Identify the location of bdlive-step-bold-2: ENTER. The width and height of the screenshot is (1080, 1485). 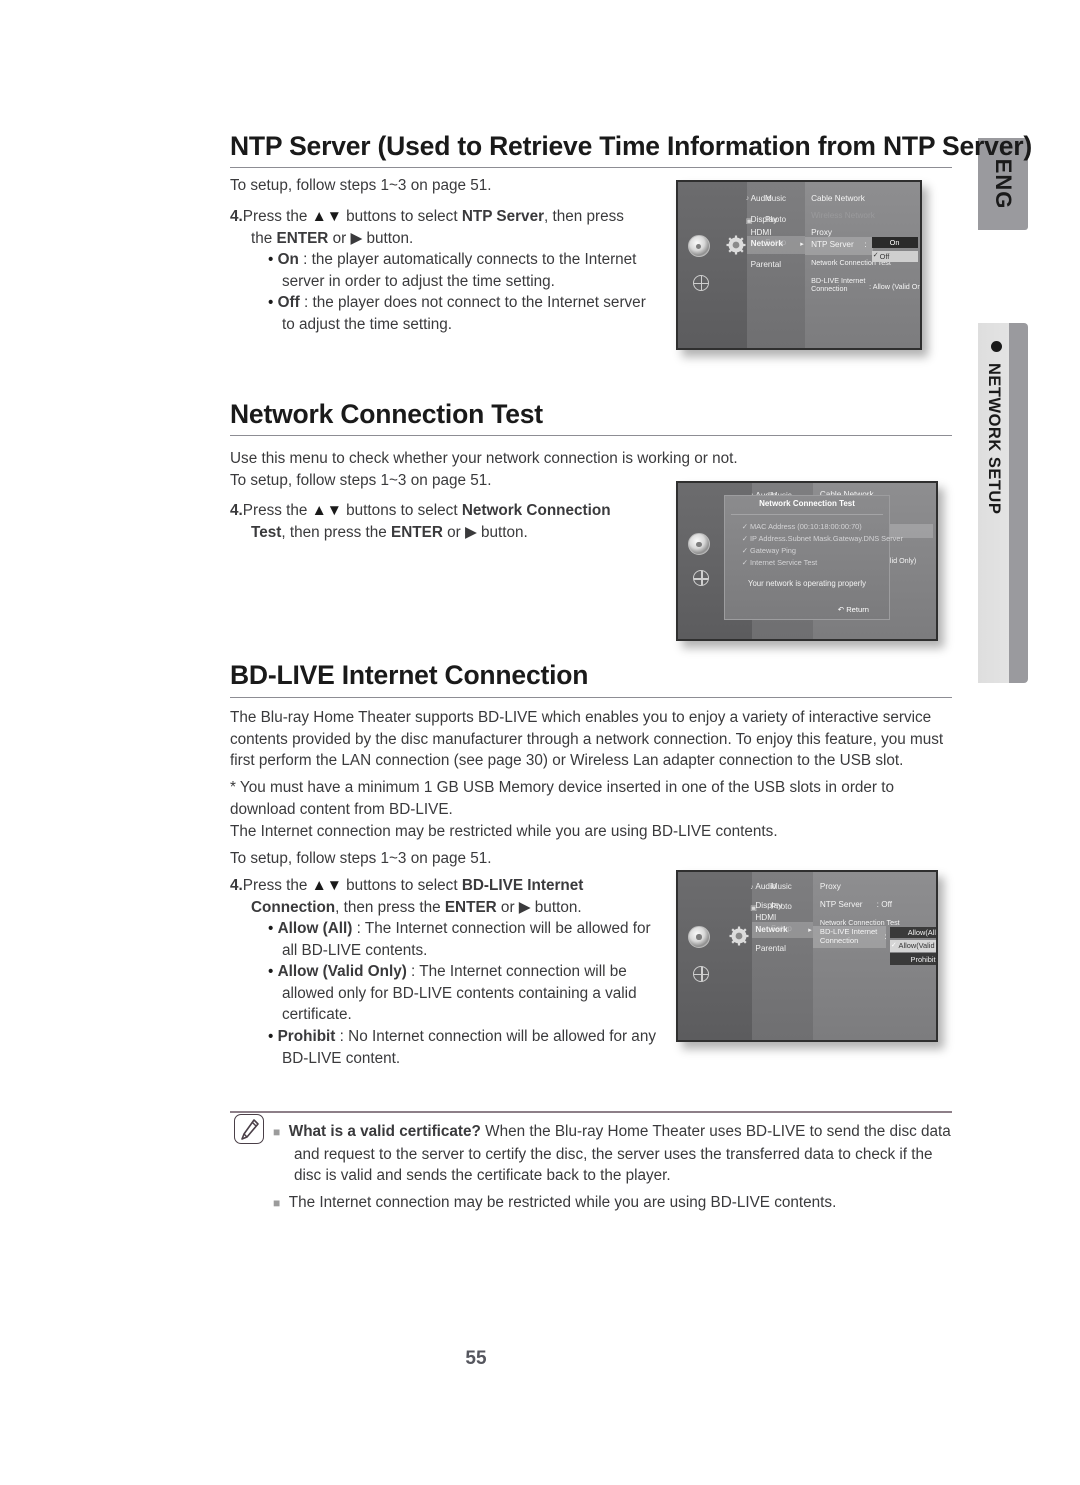
(470, 907).